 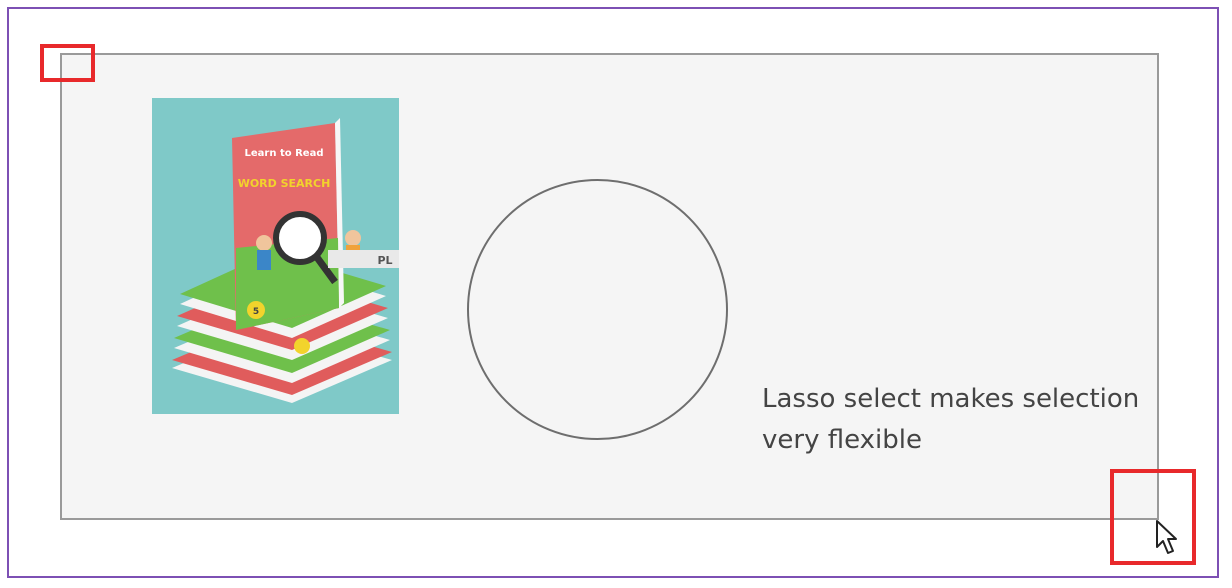 What do you see at coordinates (67, 63) in the screenshot?
I see `selection-handle-top-left` at bounding box center [67, 63].